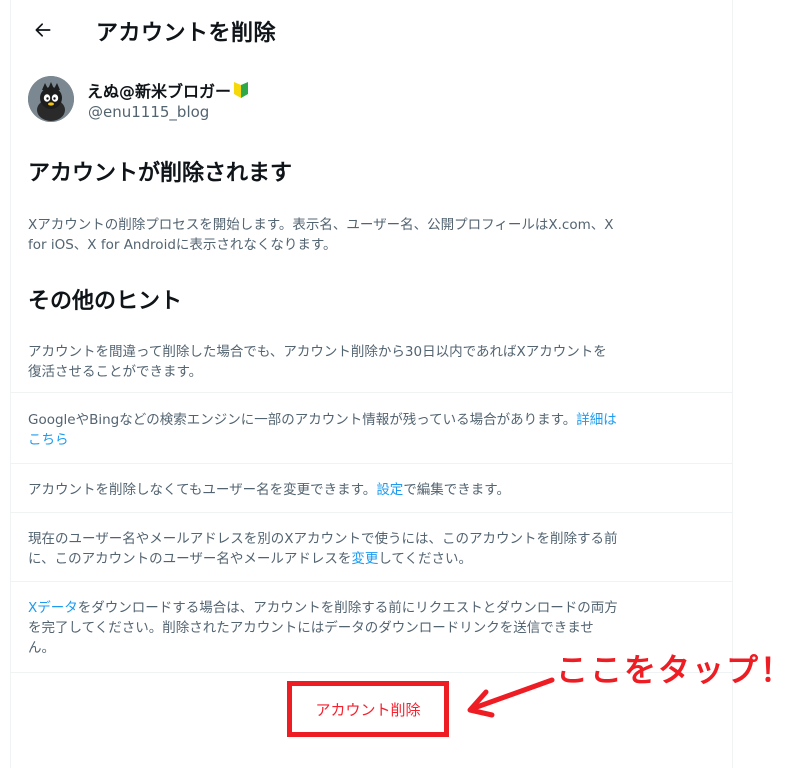 This screenshot has height=768, width=804. What do you see at coordinates (278, 102) in the screenshot?
I see `account-info: えぬ@新米ブロガー @enu1115_blog` at bounding box center [278, 102].